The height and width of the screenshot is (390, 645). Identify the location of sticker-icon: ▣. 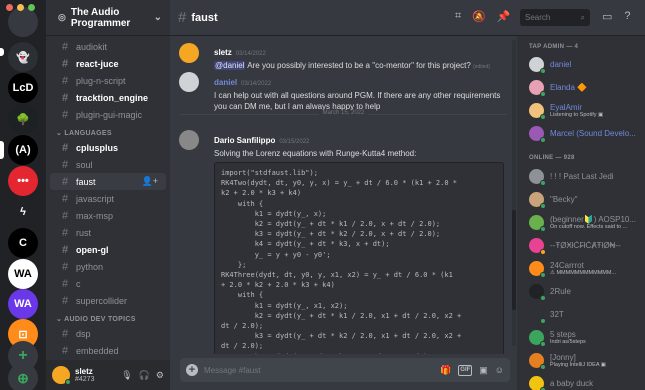
(483, 370).